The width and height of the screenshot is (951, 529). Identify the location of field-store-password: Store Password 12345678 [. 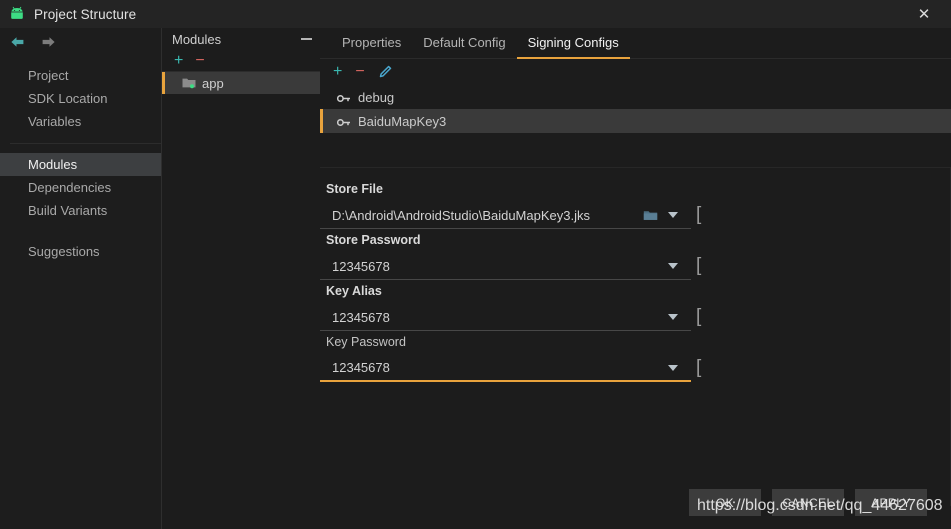
(635, 256).